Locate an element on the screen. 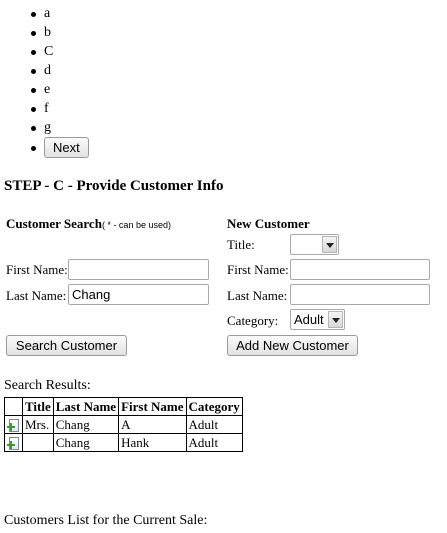 This screenshot has width=447, height=533. cell-title: Mrs. is located at coordinates (38, 424).